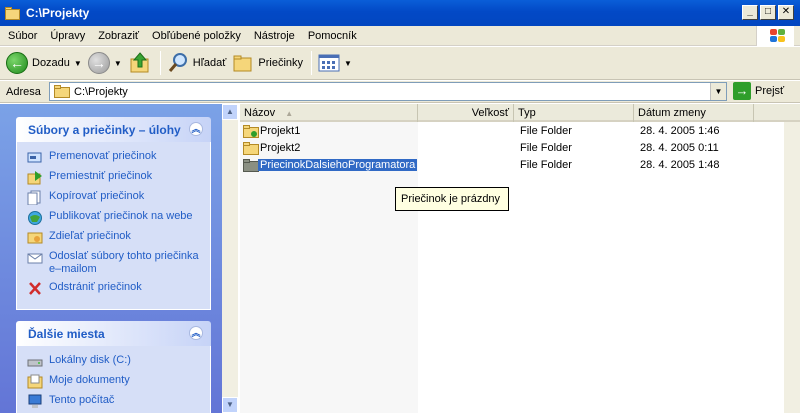  What do you see at coordinates (98, 63) in the screenshot?
I see `forward-arrow-icon: →` at bounding box center [98, 63].